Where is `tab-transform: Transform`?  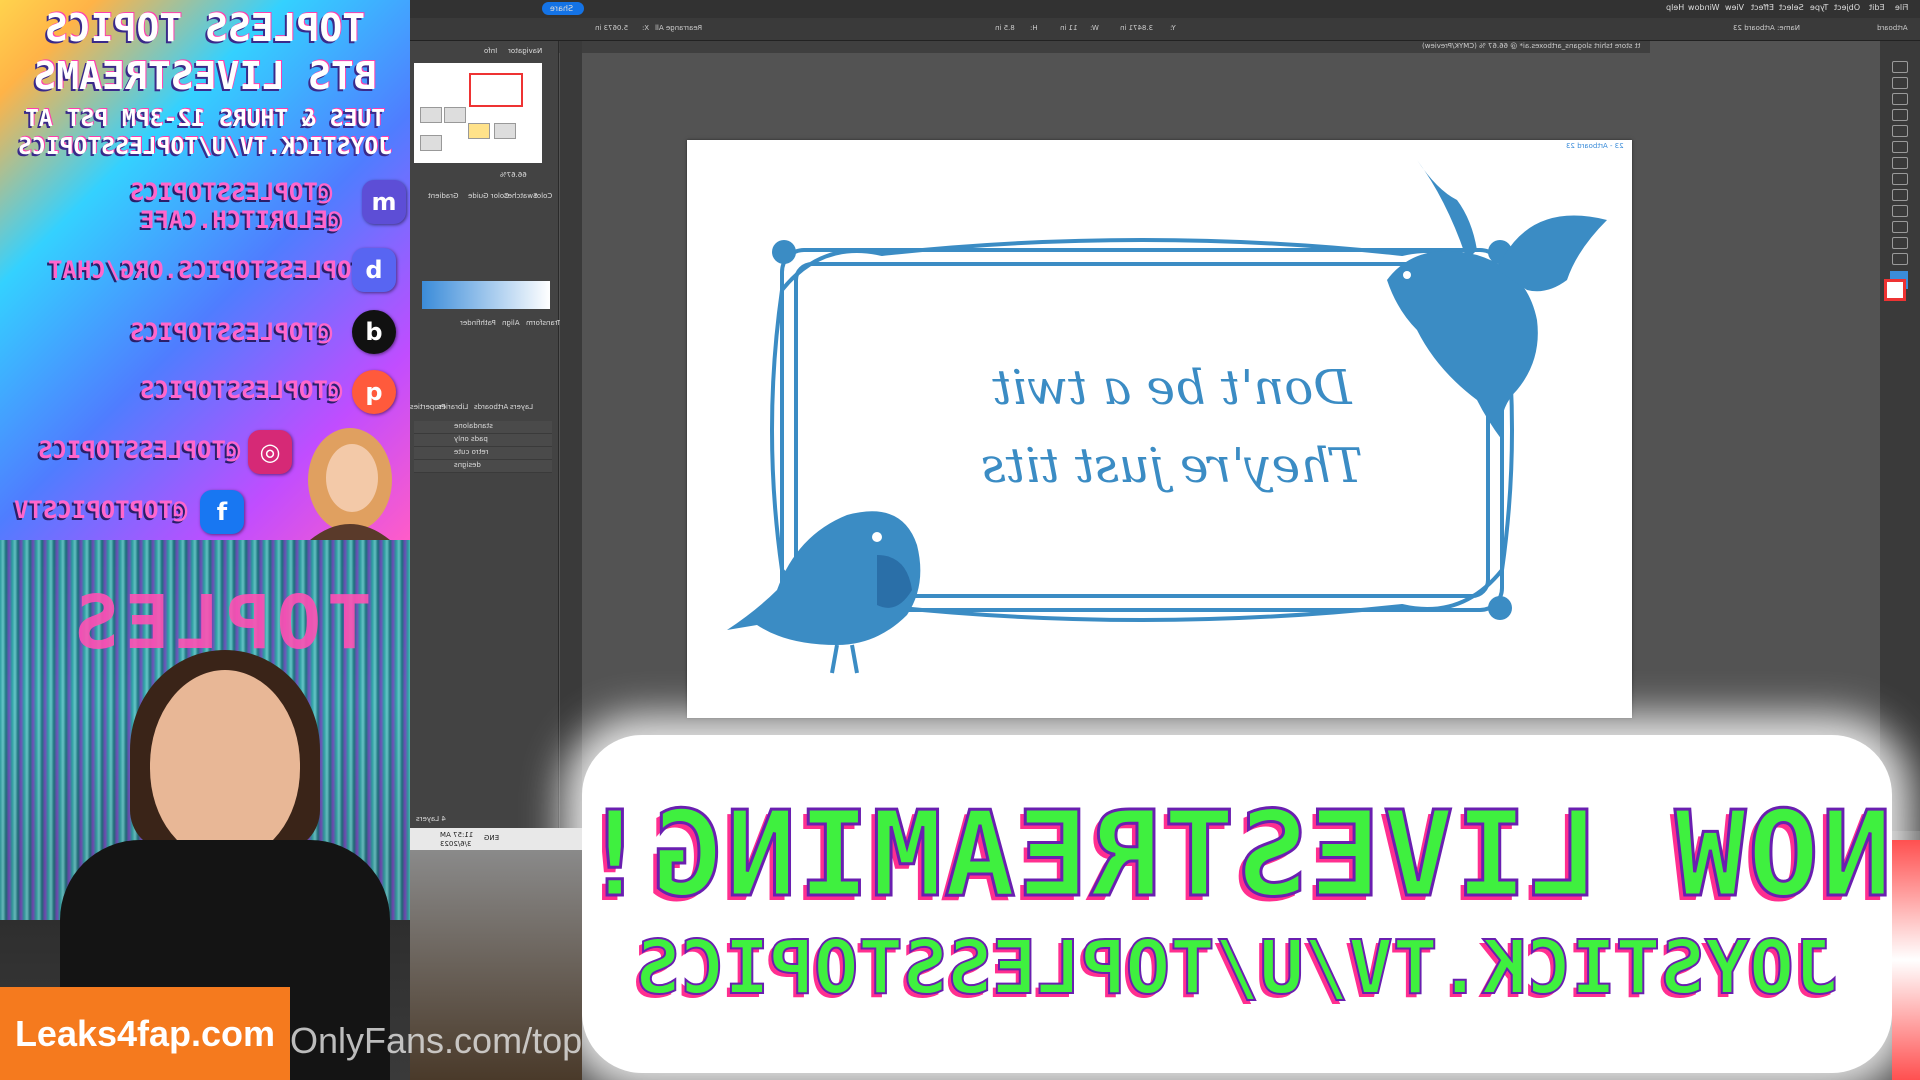 tab-transform: Transform is located at coordinates (543, 323).